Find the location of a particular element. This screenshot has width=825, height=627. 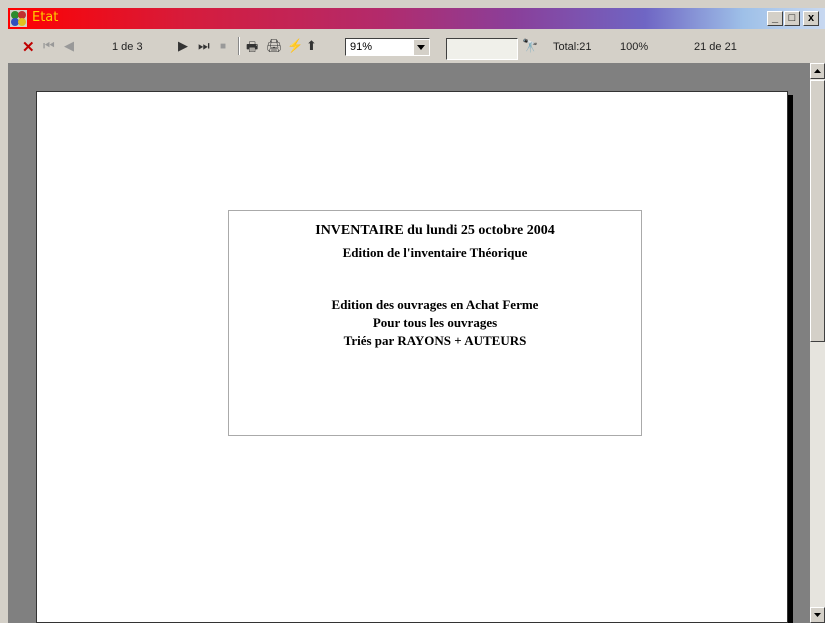

close-icon: ✕ is located at coordinates (28, 47).